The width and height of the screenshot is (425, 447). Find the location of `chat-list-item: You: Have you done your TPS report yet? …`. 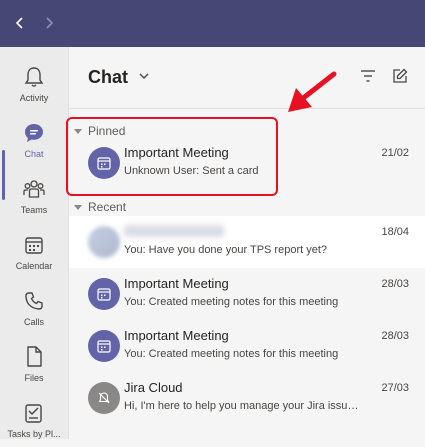

chat-list-item: You: Have you done your TPS report yet? … is located at coordinates (247, 242).